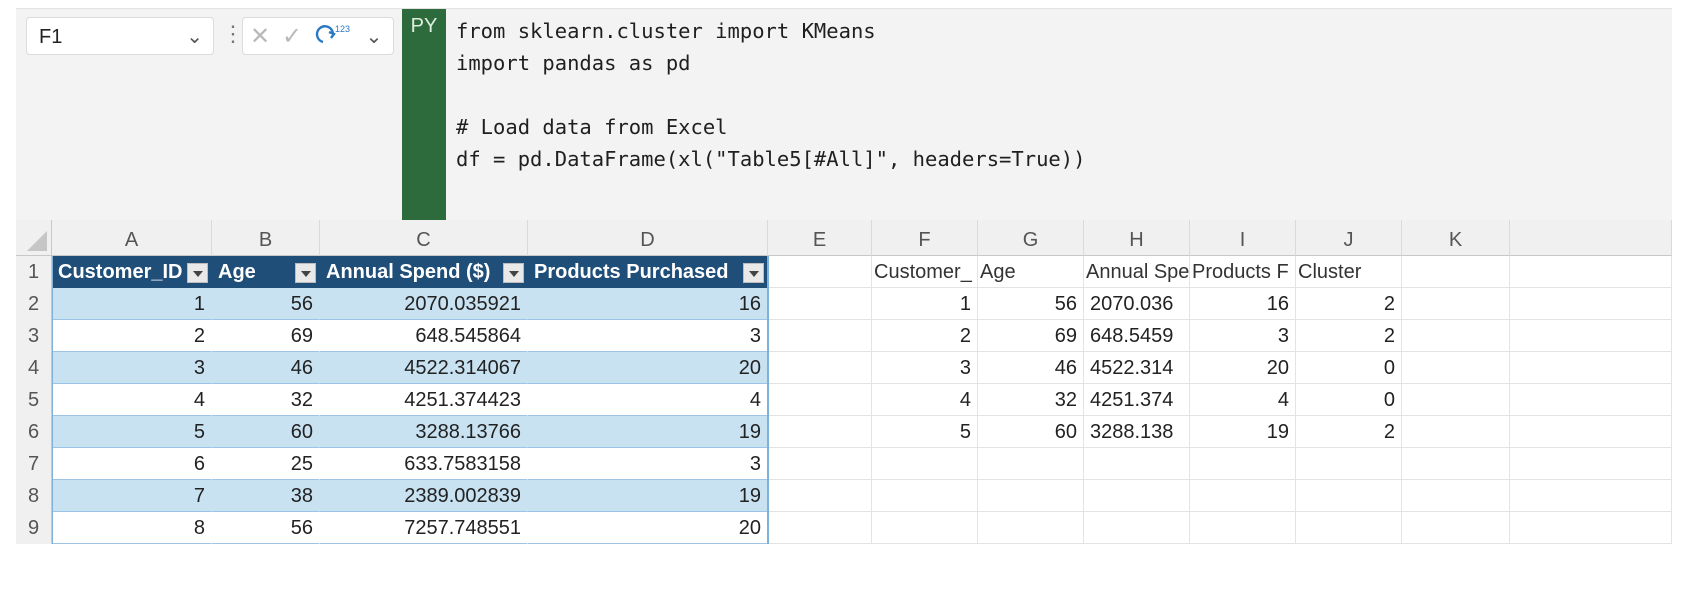  I want to click on table-header-cell: Products Purchased, so click(648, 272).